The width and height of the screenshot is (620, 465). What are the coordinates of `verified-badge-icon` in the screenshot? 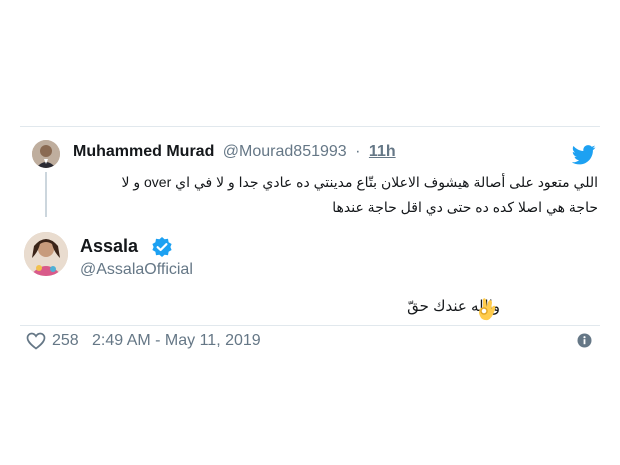 It's located at (162, 247).